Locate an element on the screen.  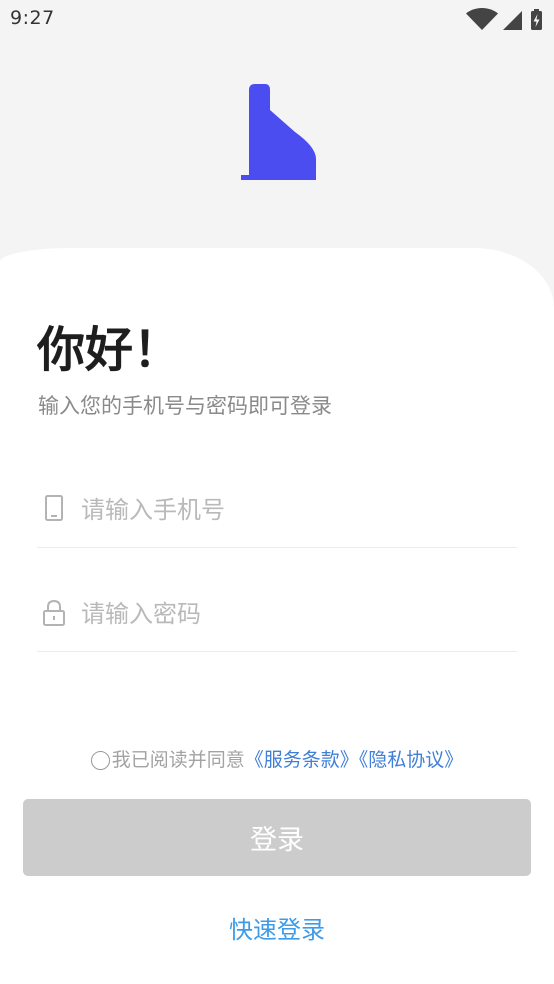
greeting-subtitle: 输入您的手机号与密码即可登录 is located at coordinates (185, 406).